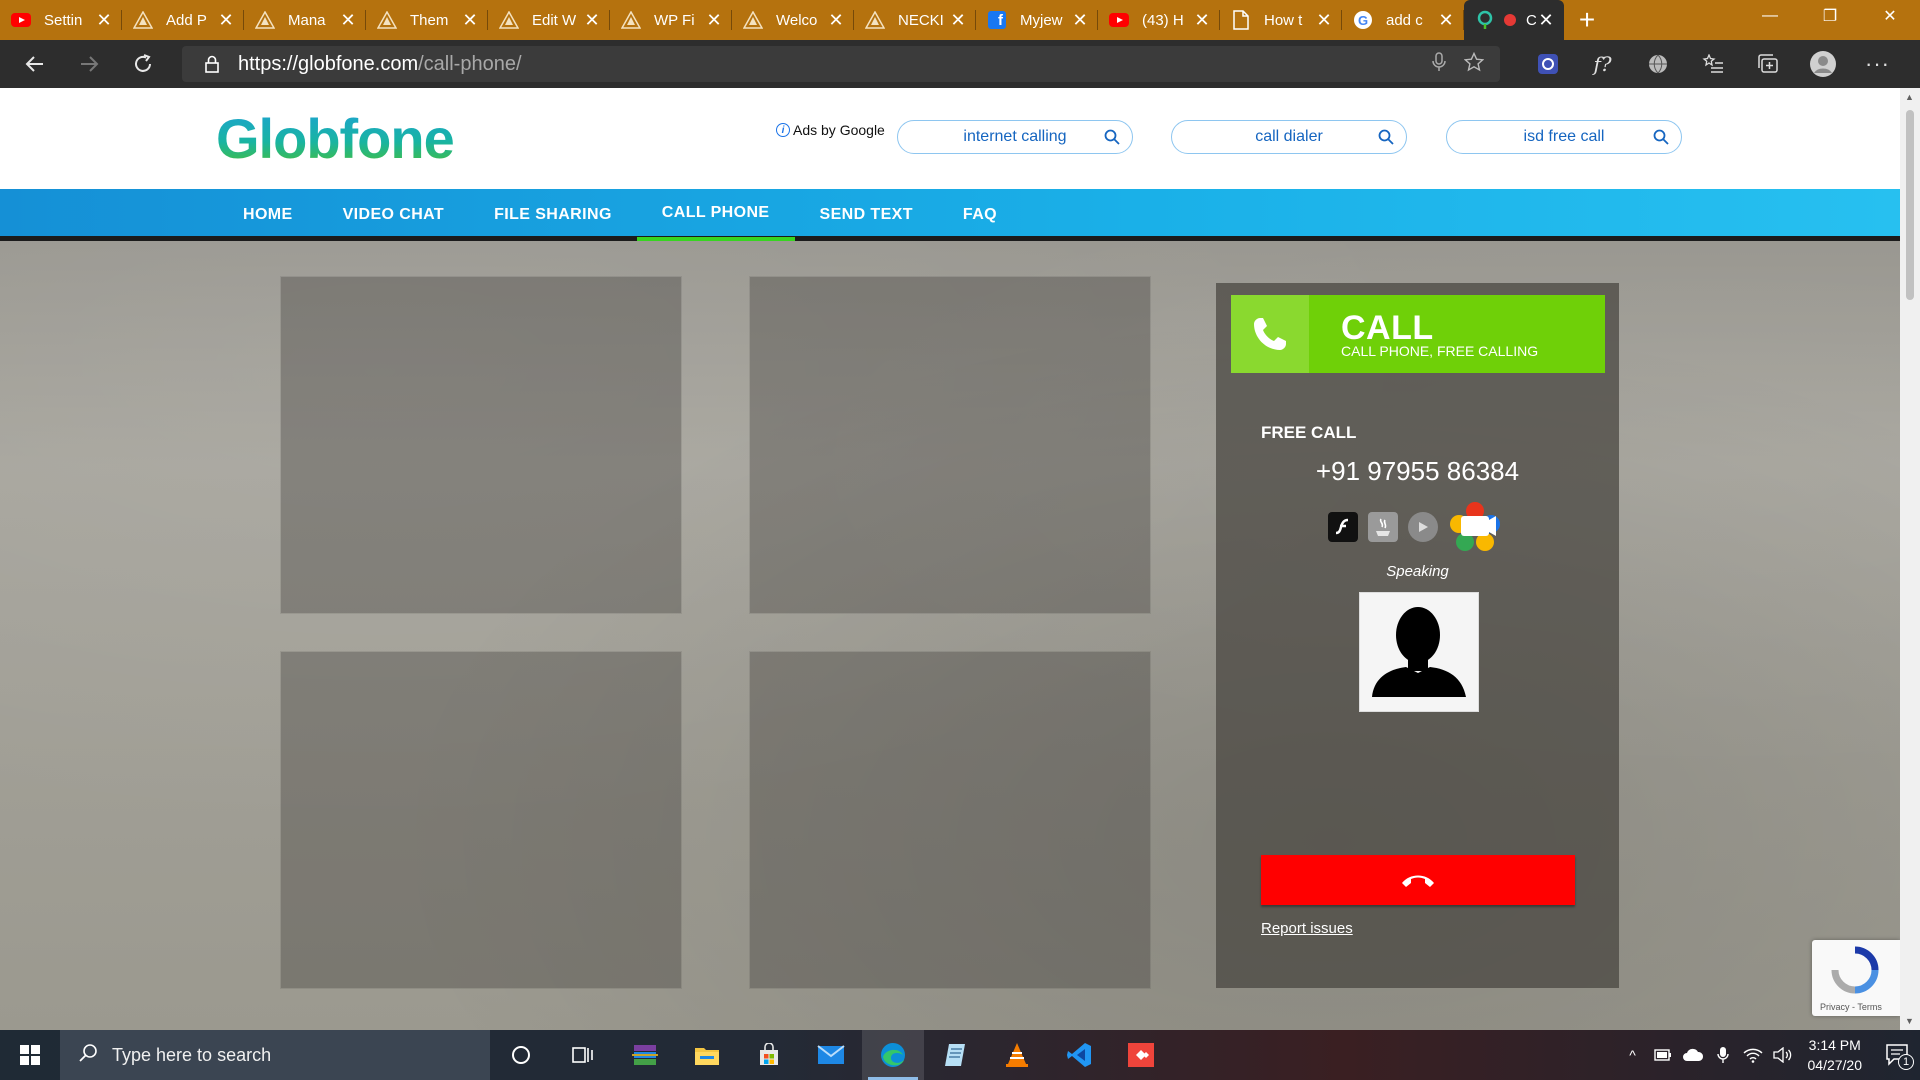  What do you see at coordinates (583, 1055) in the screenshot?
I see `task-view-icon` at bounding box center [583, 1055].